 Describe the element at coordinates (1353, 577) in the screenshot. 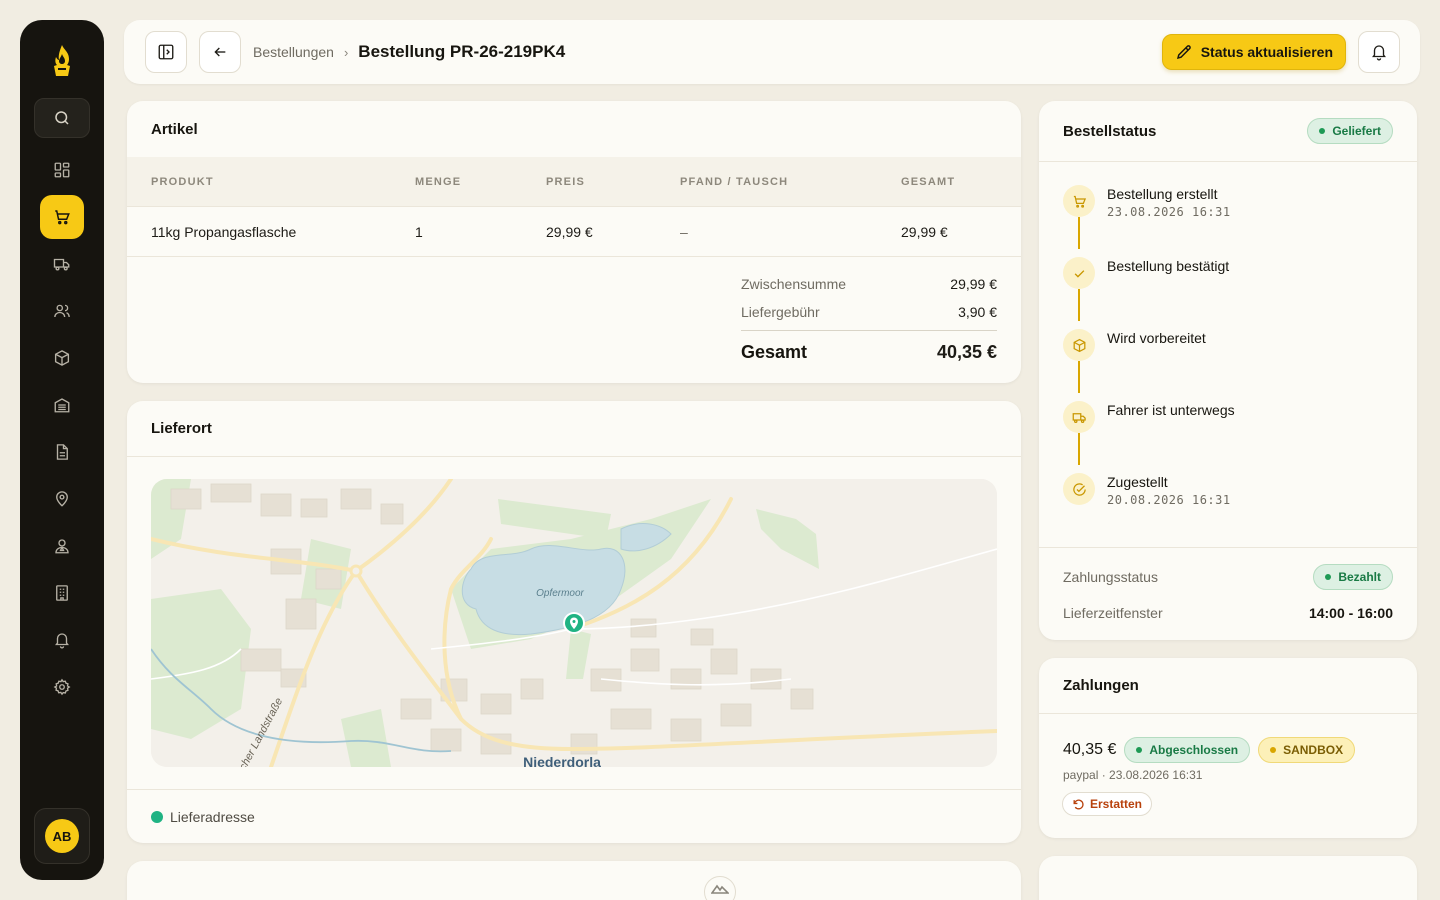

I see `paid-badge: Bezahlt` at that location.